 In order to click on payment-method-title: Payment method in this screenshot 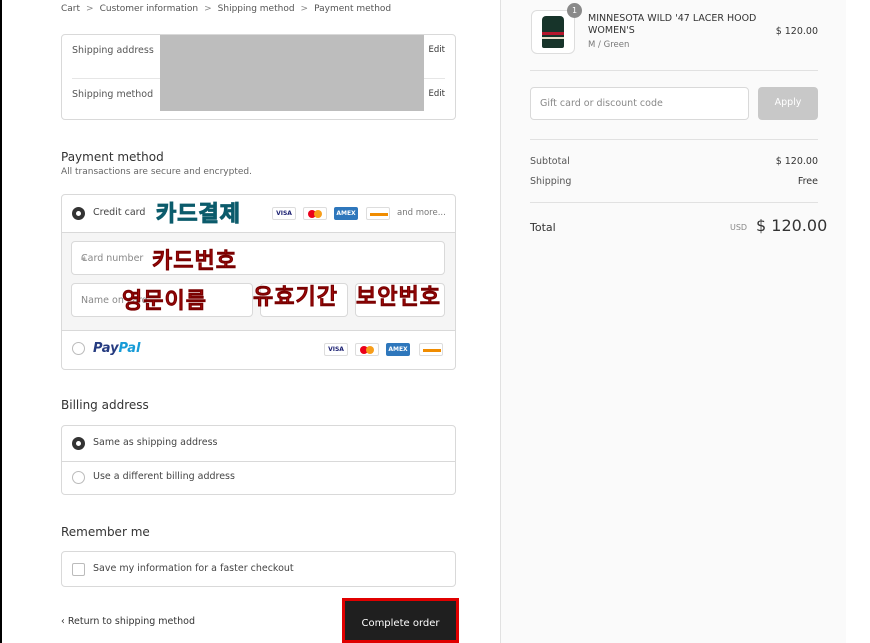, I will do `click(112, 157)`.